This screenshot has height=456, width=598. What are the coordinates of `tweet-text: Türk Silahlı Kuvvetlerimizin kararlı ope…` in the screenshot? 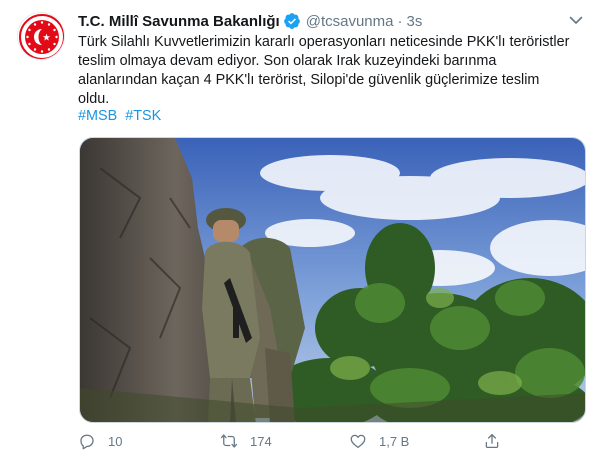 It's located at (333, 71).